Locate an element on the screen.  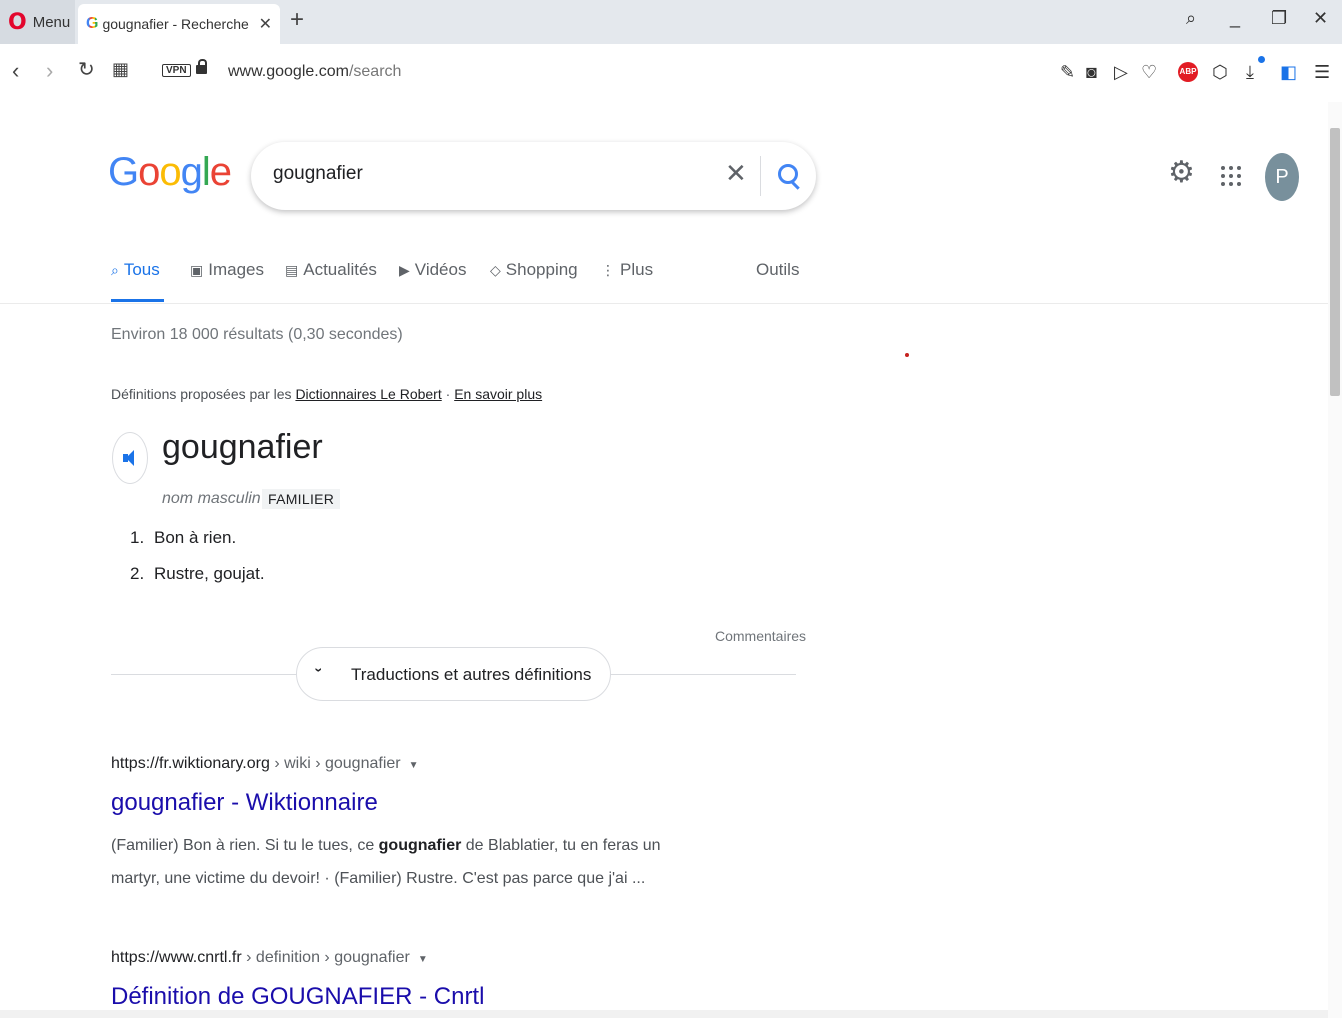
definition-text: Bon à rien. is located at coordinates (195, 537).